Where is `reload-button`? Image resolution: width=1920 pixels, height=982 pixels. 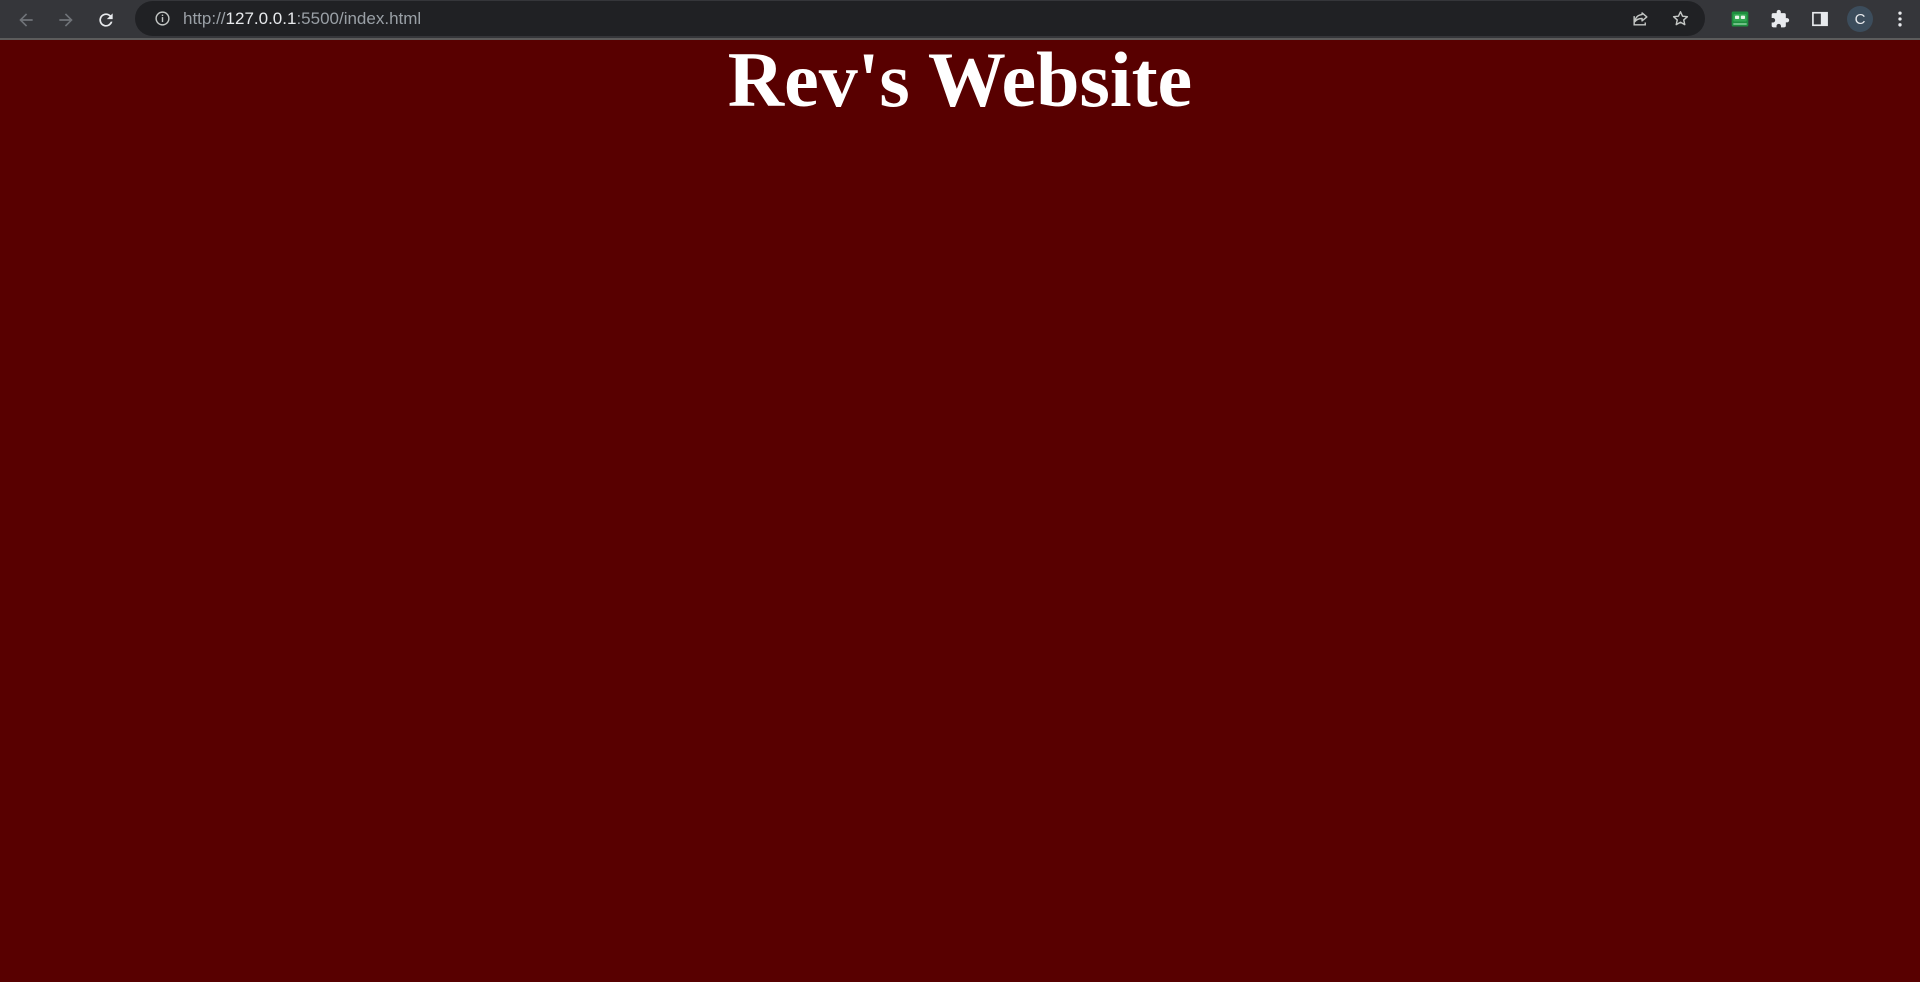 reload-button is located at coordinates (106, 20).